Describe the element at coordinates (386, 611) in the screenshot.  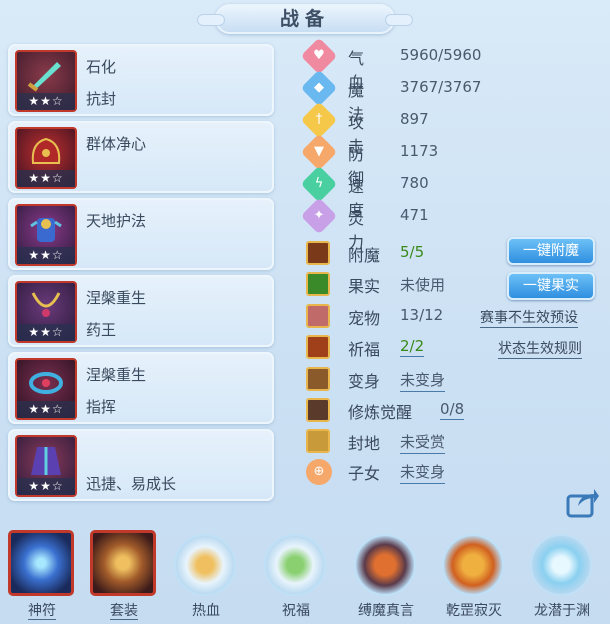
I see `bottom-label: 缚魔真言` at that location.